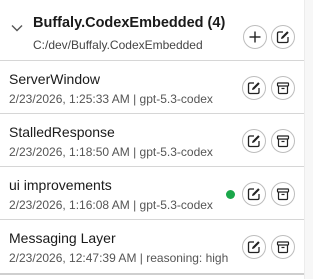  I want to click on project-group-title: Buffaly.CodexEmbedded (4), so click(129, 23).